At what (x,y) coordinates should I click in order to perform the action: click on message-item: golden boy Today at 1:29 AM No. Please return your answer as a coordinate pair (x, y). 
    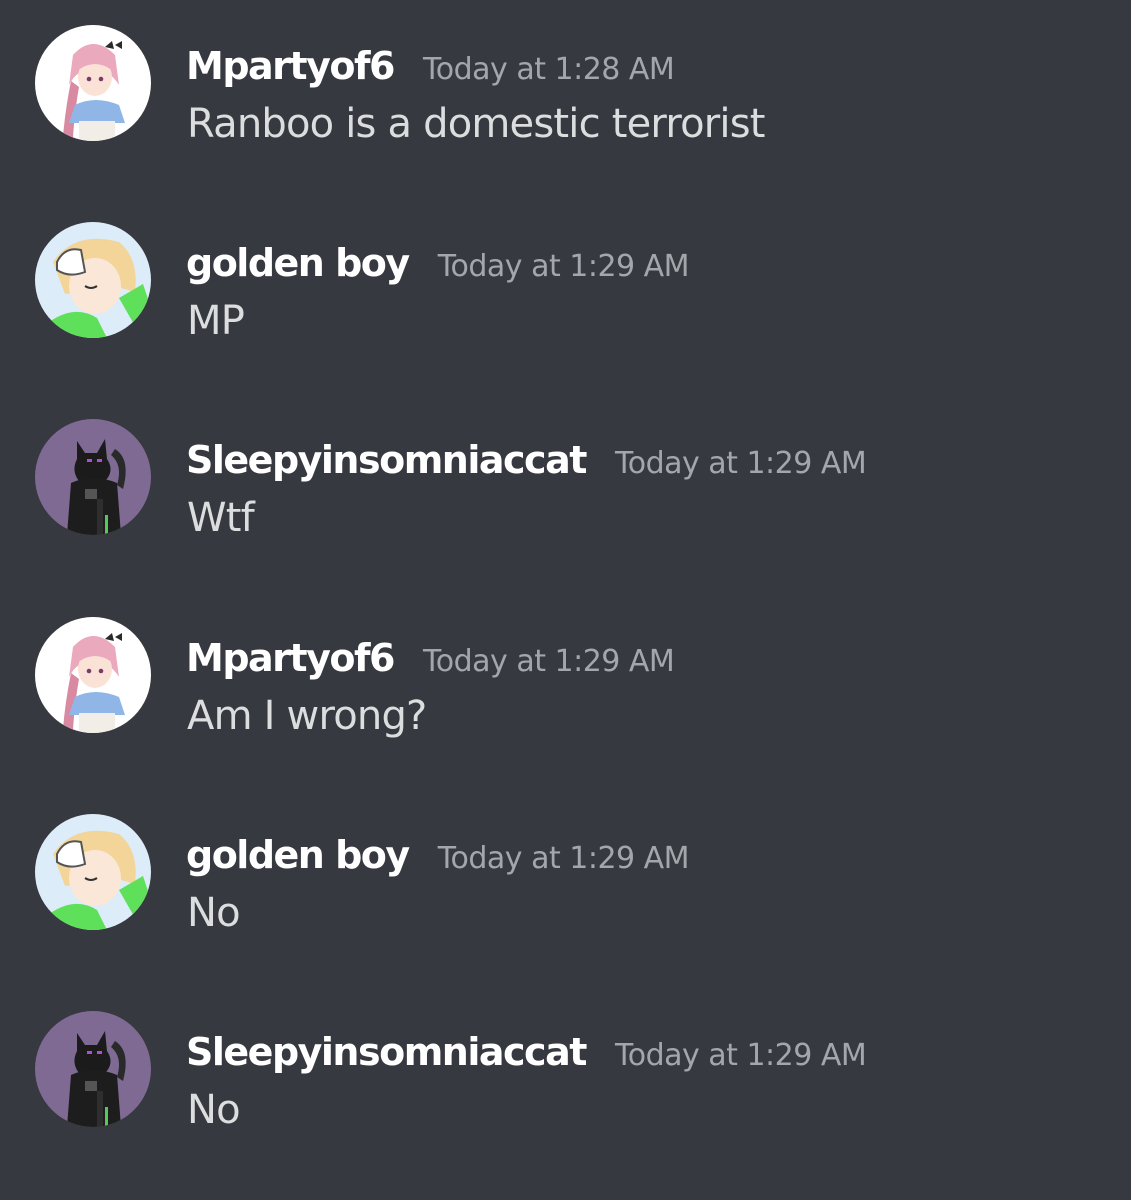
    Looking at the image, I should click on (565, 869).